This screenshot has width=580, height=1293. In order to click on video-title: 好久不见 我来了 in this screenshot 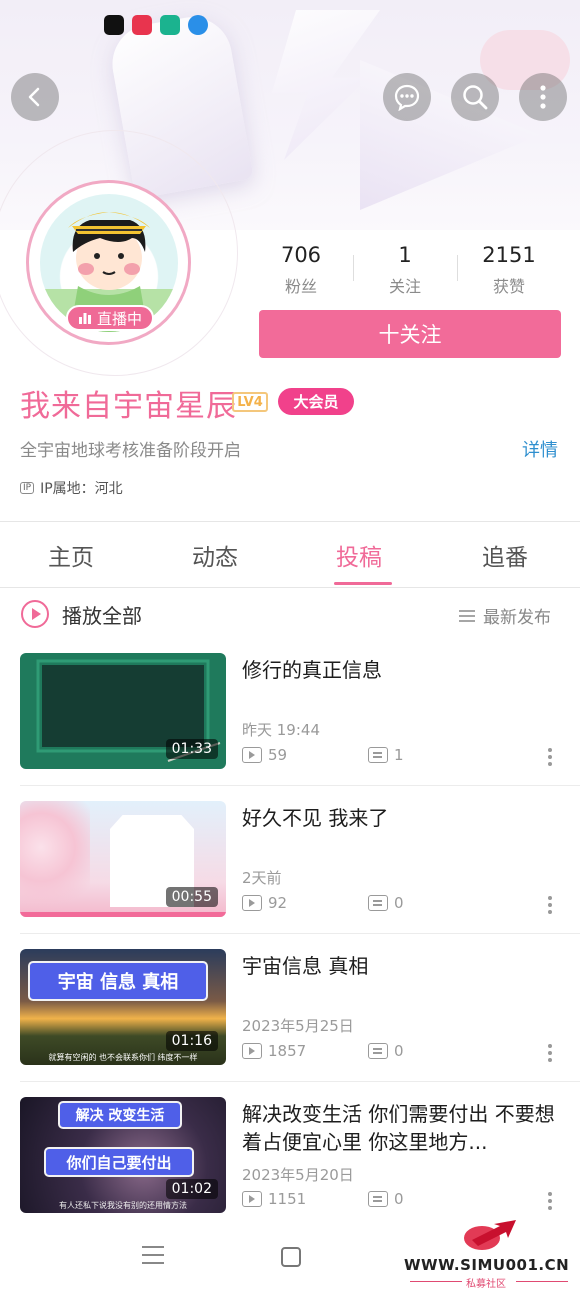, I will do `click(403, 818)`.